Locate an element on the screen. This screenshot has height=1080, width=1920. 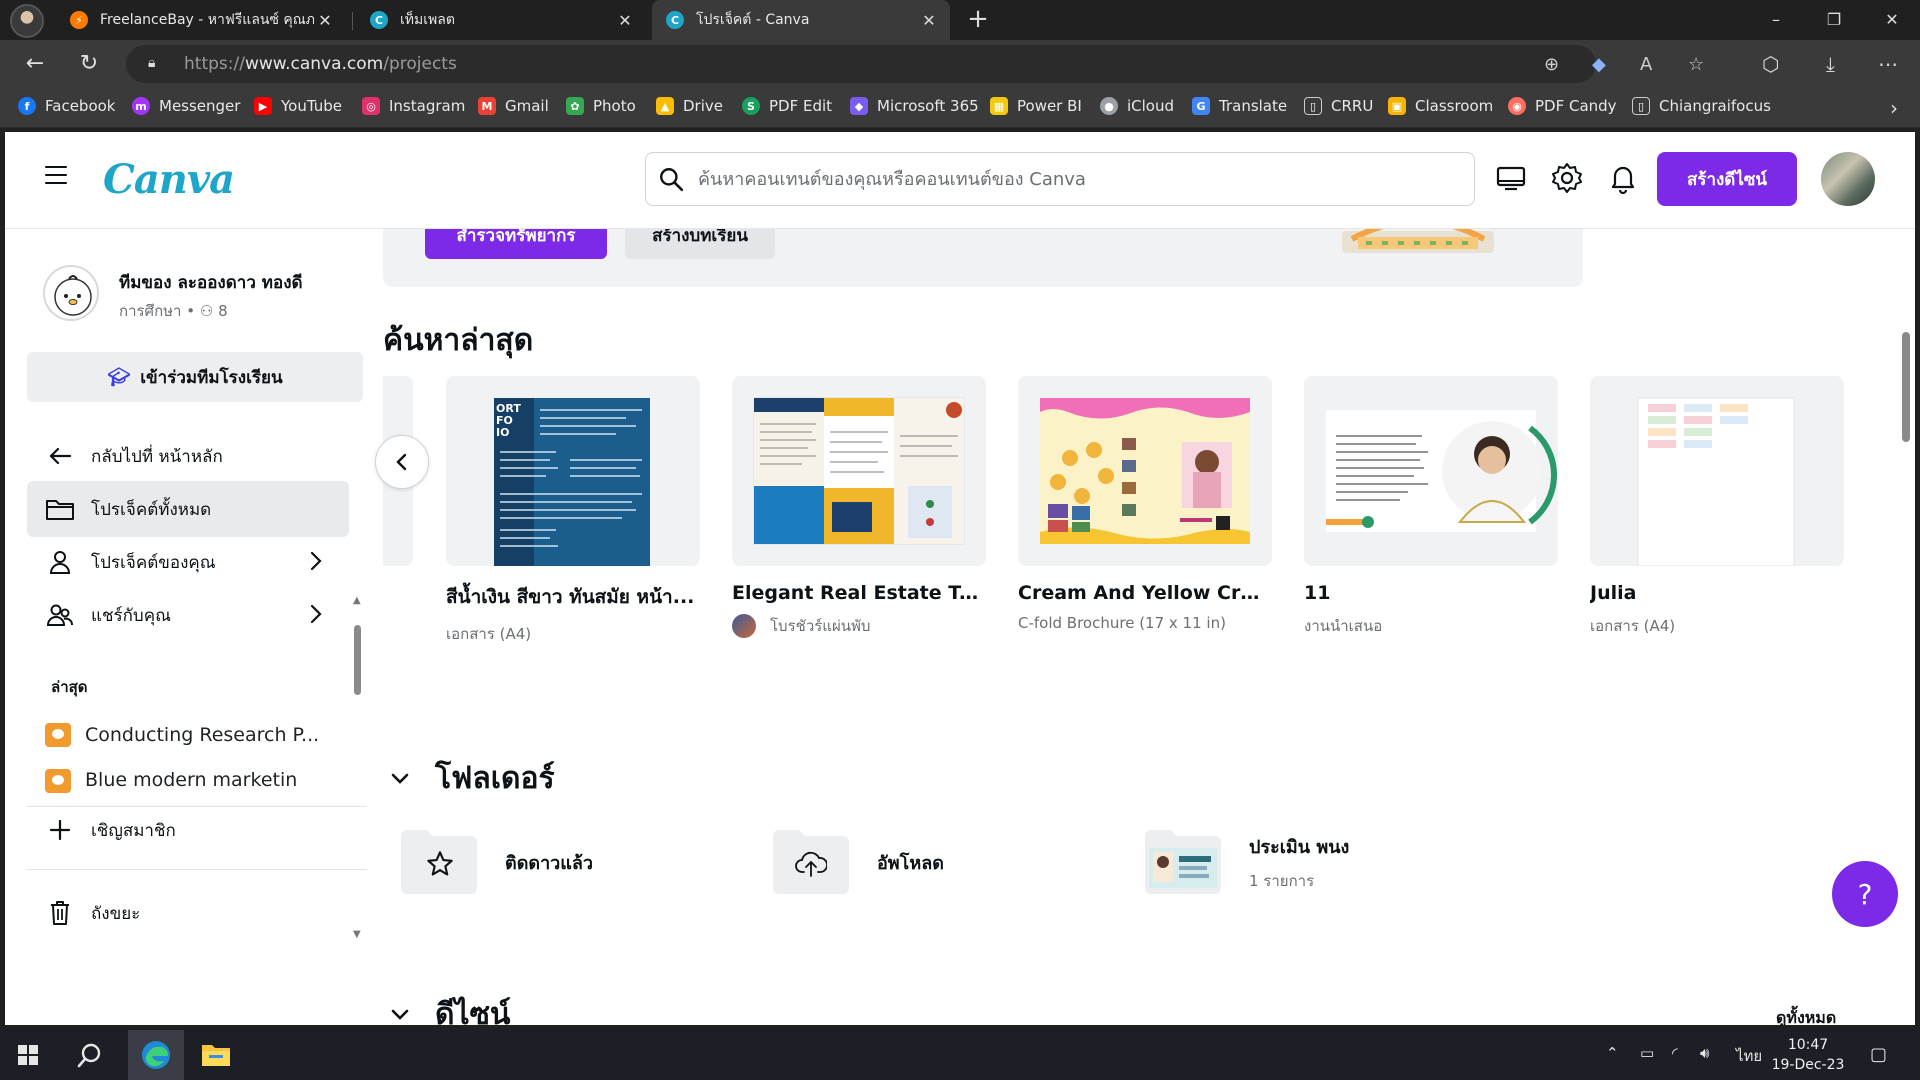
user-avatar is located at coordinates (1848, 179).